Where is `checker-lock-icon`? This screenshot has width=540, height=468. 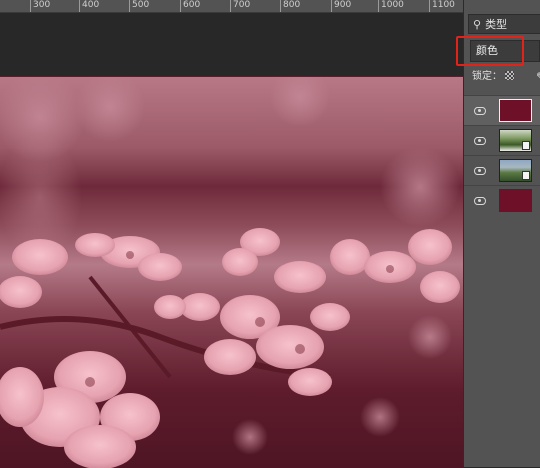
checker-lock-icon is located at coordinates (509, 75).